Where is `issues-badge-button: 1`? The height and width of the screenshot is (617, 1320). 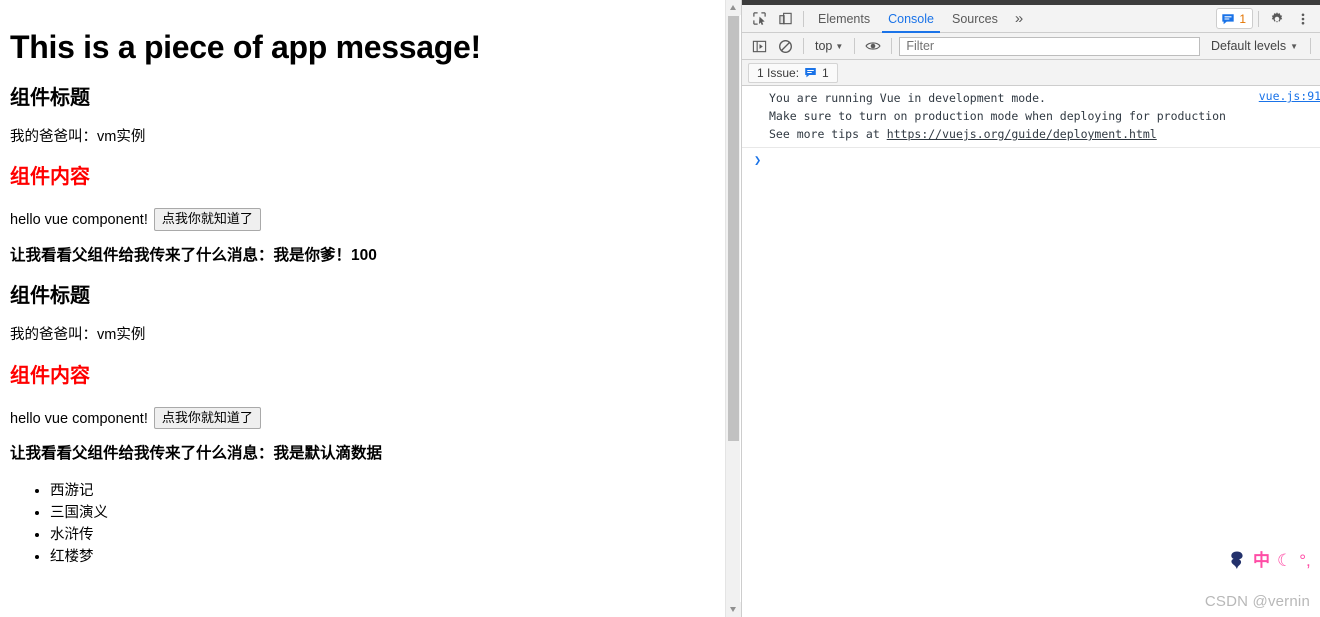
issues-badge-button: 1 is located at coordinates (1234, 18).